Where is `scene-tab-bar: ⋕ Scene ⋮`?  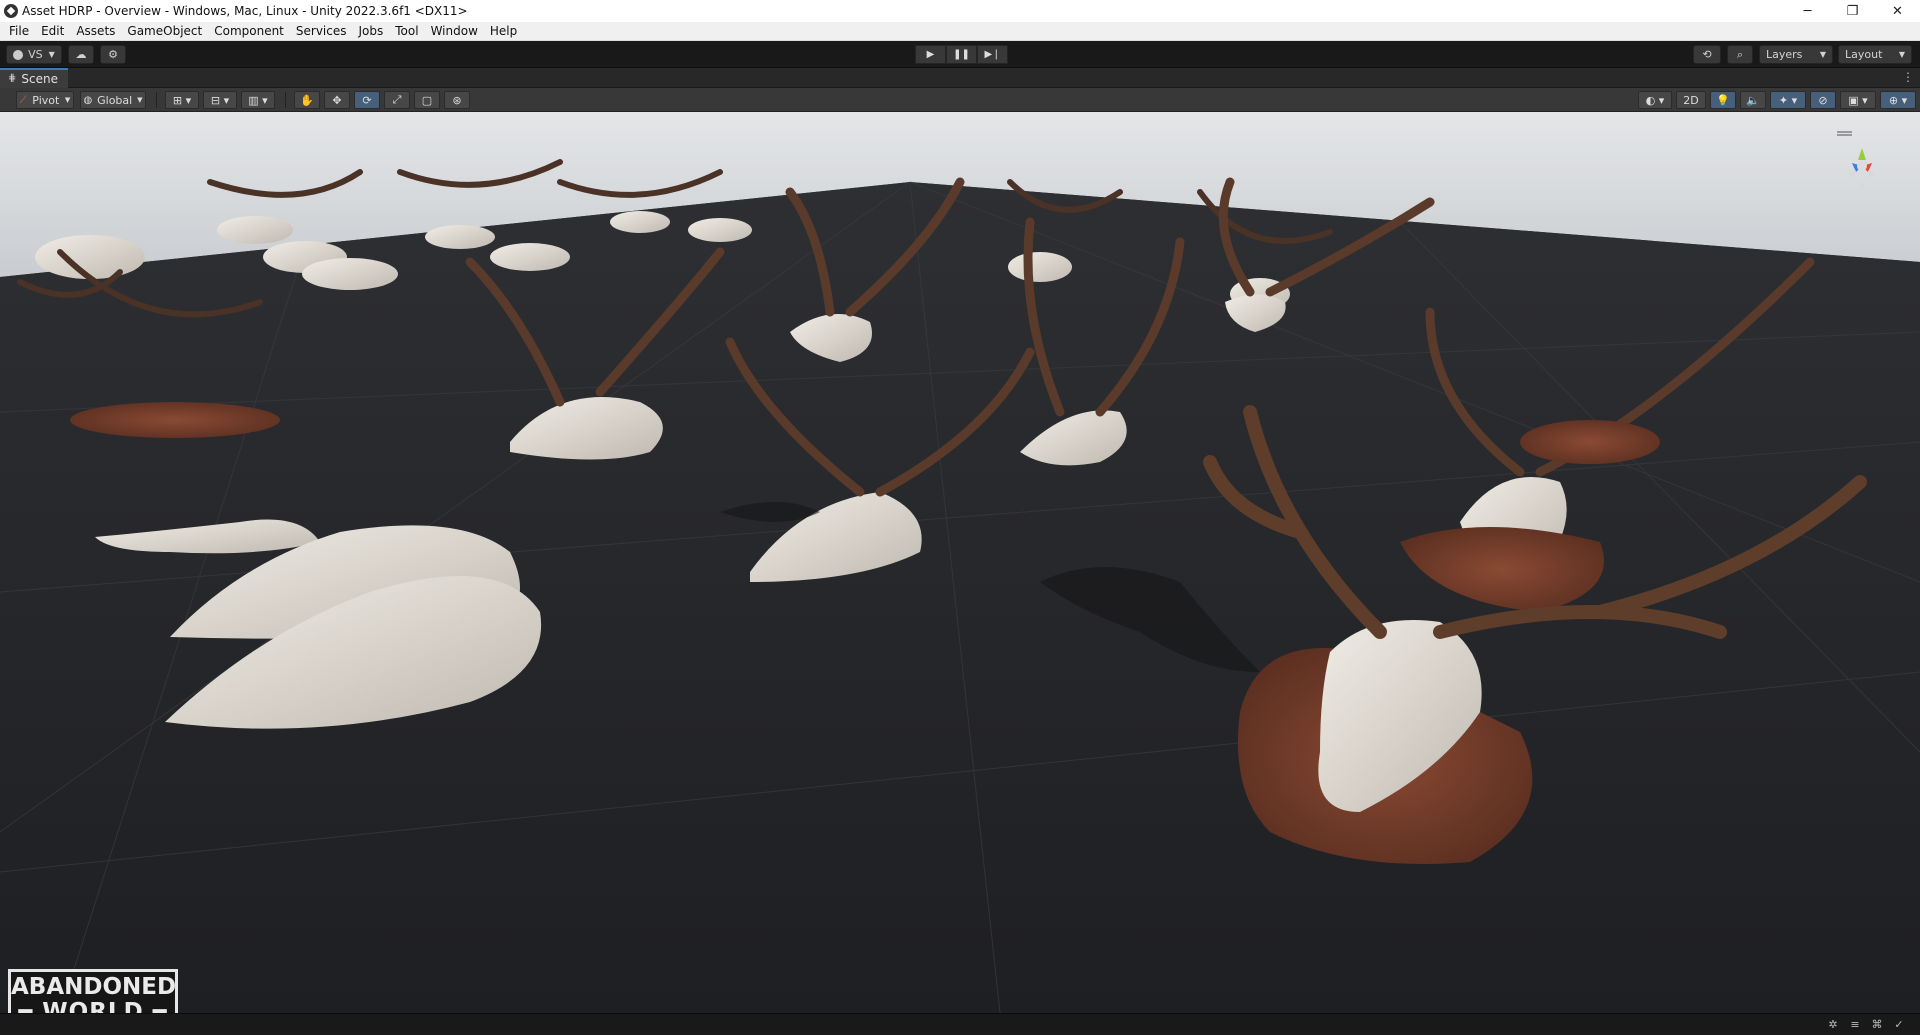 scene-tab-bar: ⋕ Scene ⋮ is located at coordinates (960, 77).